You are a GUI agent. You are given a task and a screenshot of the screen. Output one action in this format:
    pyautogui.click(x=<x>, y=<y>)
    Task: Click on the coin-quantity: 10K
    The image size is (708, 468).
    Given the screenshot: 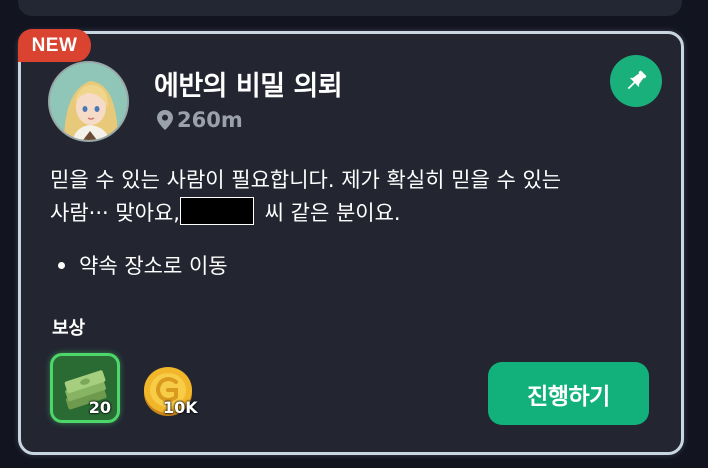 What is the action you would take?
    pyautogui.click(x=180, y=407)
    